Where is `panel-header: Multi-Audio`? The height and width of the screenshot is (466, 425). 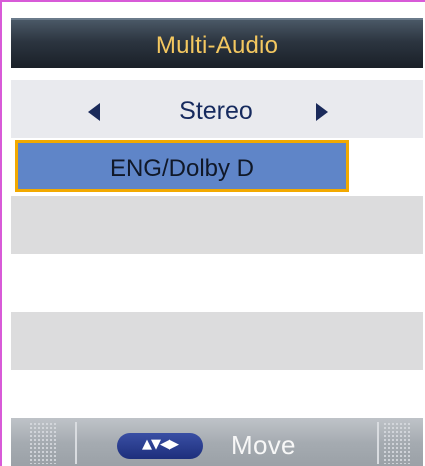 panel-header: Multi-Audio is located at coordinates (217, 43).